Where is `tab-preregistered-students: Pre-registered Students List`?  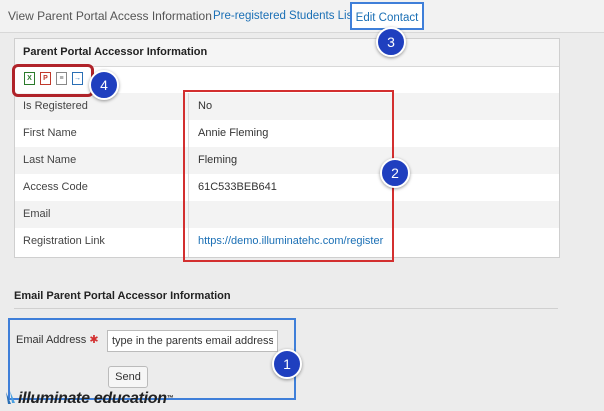
tab-preregistered-students: Pre-registered Students List is located at coordinates (284, 16).